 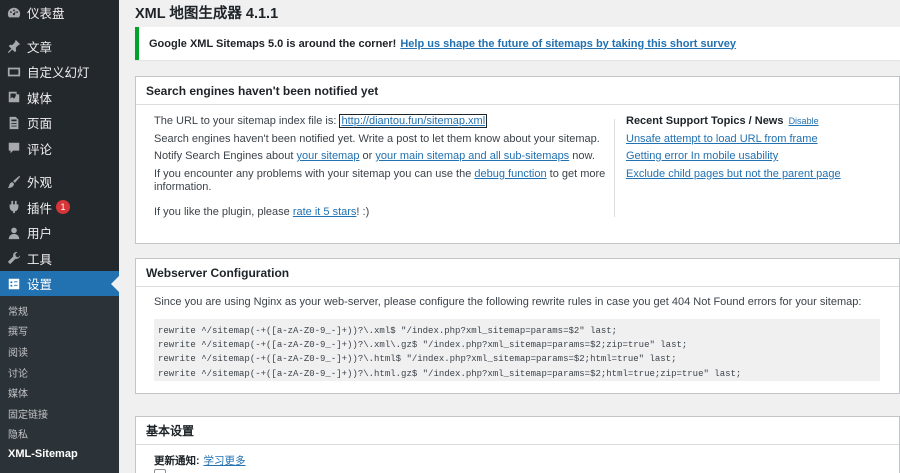 I want to click on rate-prefix: If you like the plugin, please, so click(x=222, y=211).